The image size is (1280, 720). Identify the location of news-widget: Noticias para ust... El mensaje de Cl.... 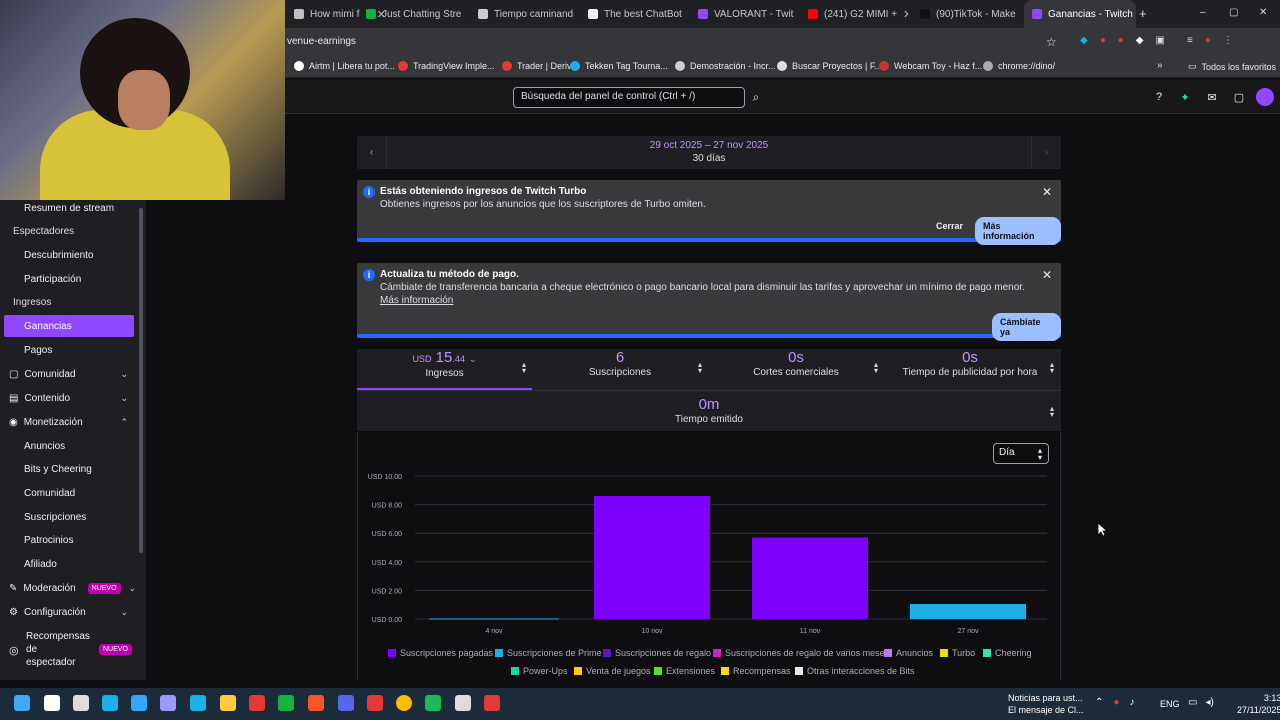
(1046, 704).